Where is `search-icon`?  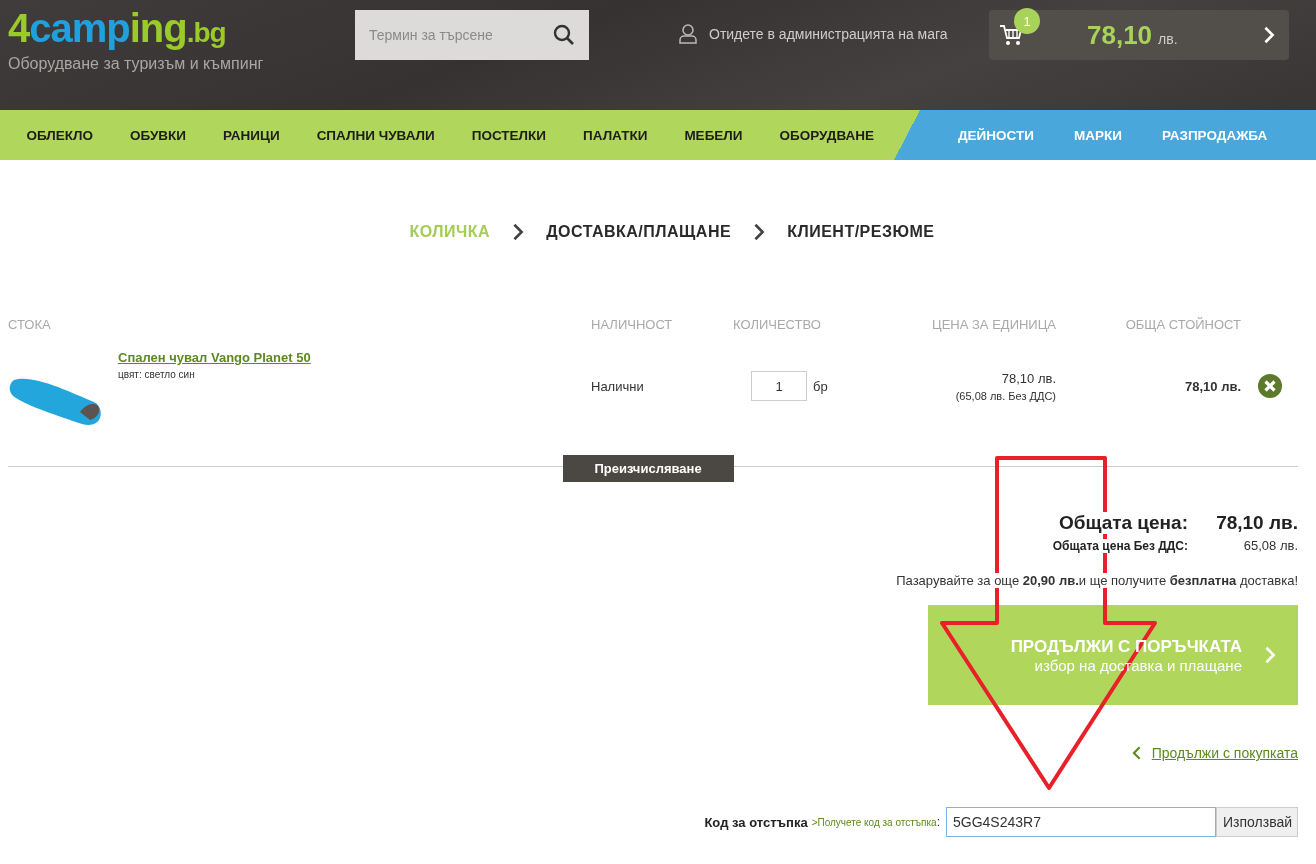
search-icon is located at coordinates (564, 35).